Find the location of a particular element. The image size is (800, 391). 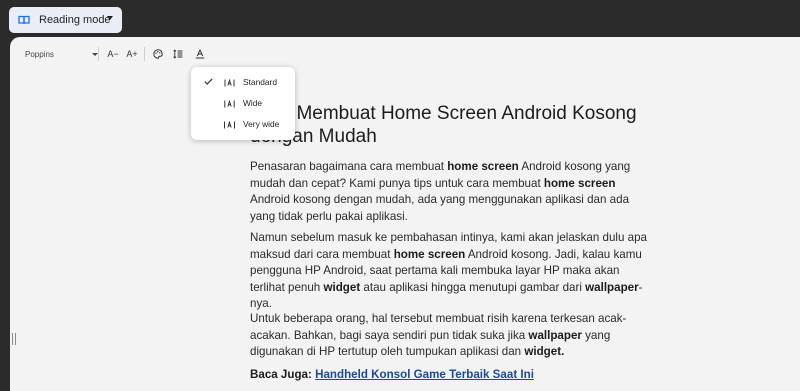

decrease-font-button: A− is located at coordinates (113, 54).